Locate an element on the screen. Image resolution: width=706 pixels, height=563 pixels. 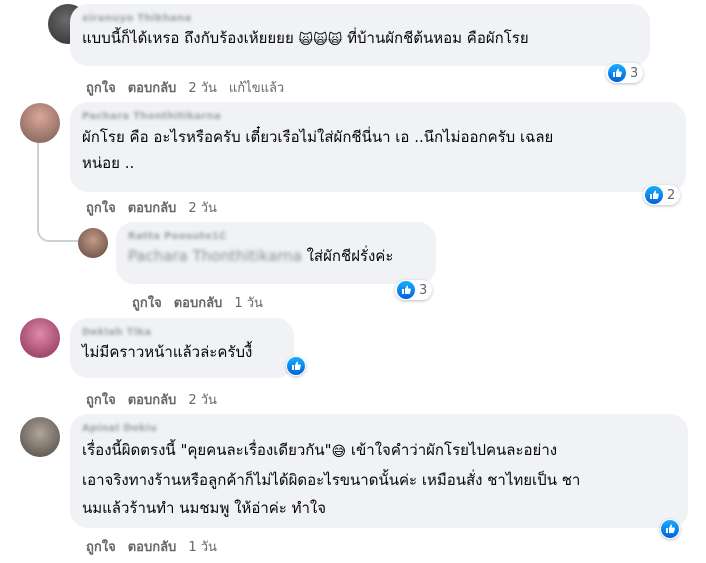
comment-actions: ถูกใจ ตอบกลับ 2 วัน แก้ไขแล้ว is located at coordinates (185, 87).